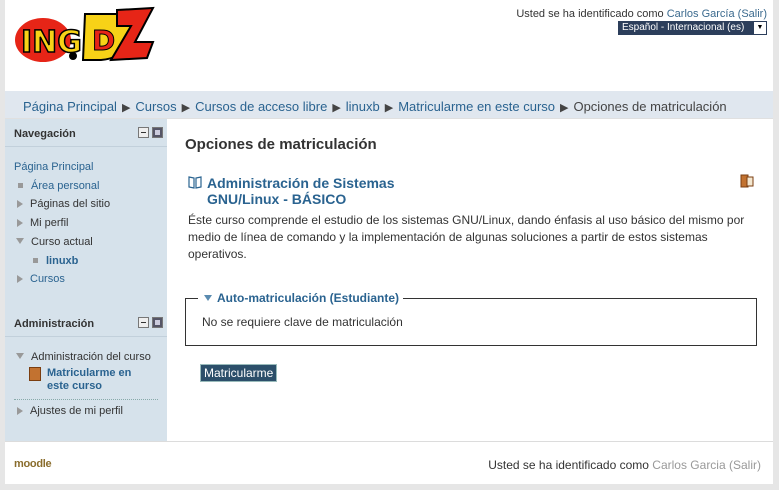  What do you see at coordinates (35, 374) in the screenshot?
I see `enrol-icon` at bounding box center [35, 374].